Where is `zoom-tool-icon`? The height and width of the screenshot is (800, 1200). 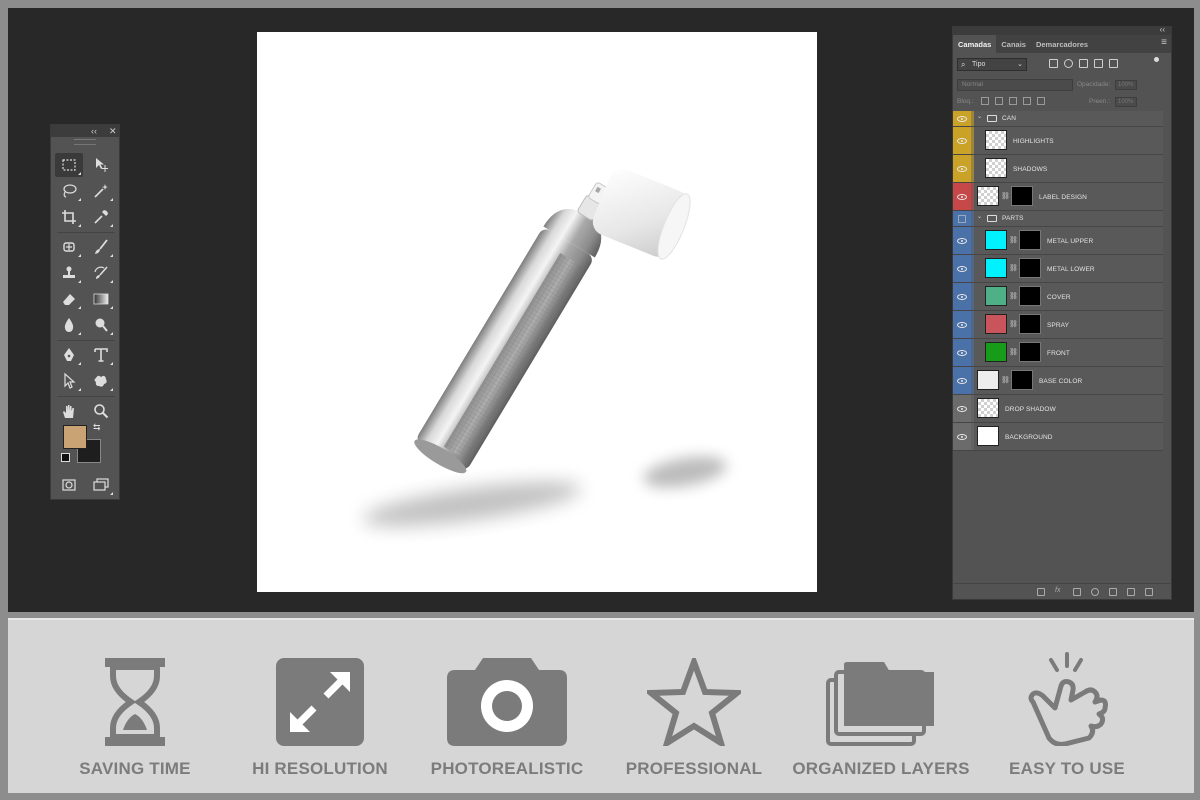 zoom-tool-icon is located at coordinates (101, 411).